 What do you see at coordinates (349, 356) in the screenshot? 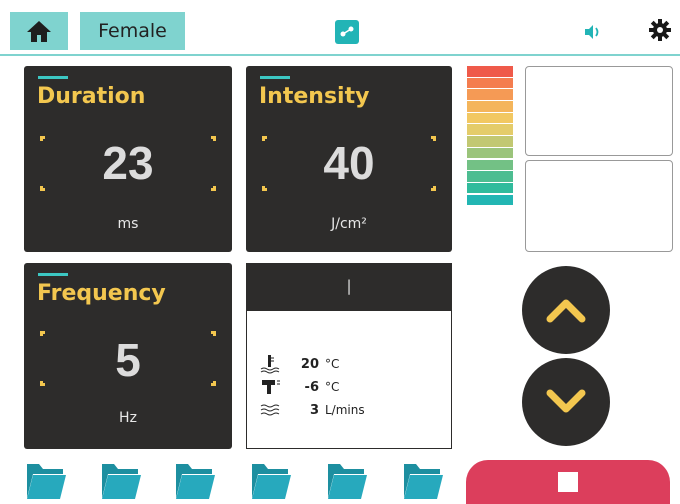
I see `status-panel: | 20 °C -6 °C 3 L/mins` at bounding box center [349, 356].